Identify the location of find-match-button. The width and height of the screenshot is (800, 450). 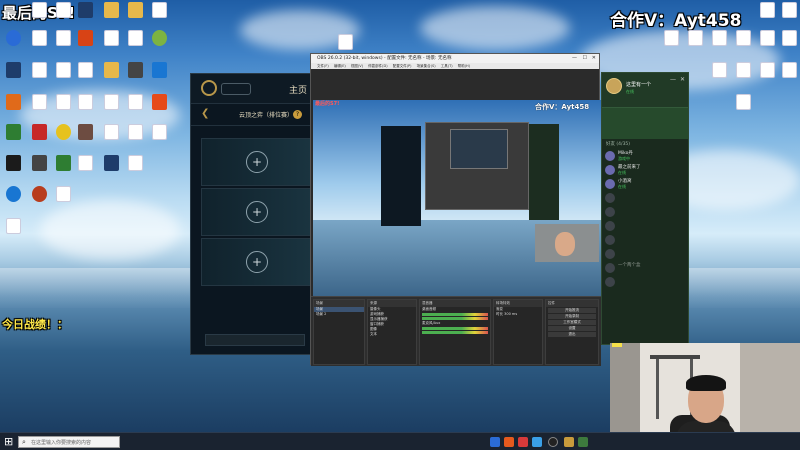
(255, 340).